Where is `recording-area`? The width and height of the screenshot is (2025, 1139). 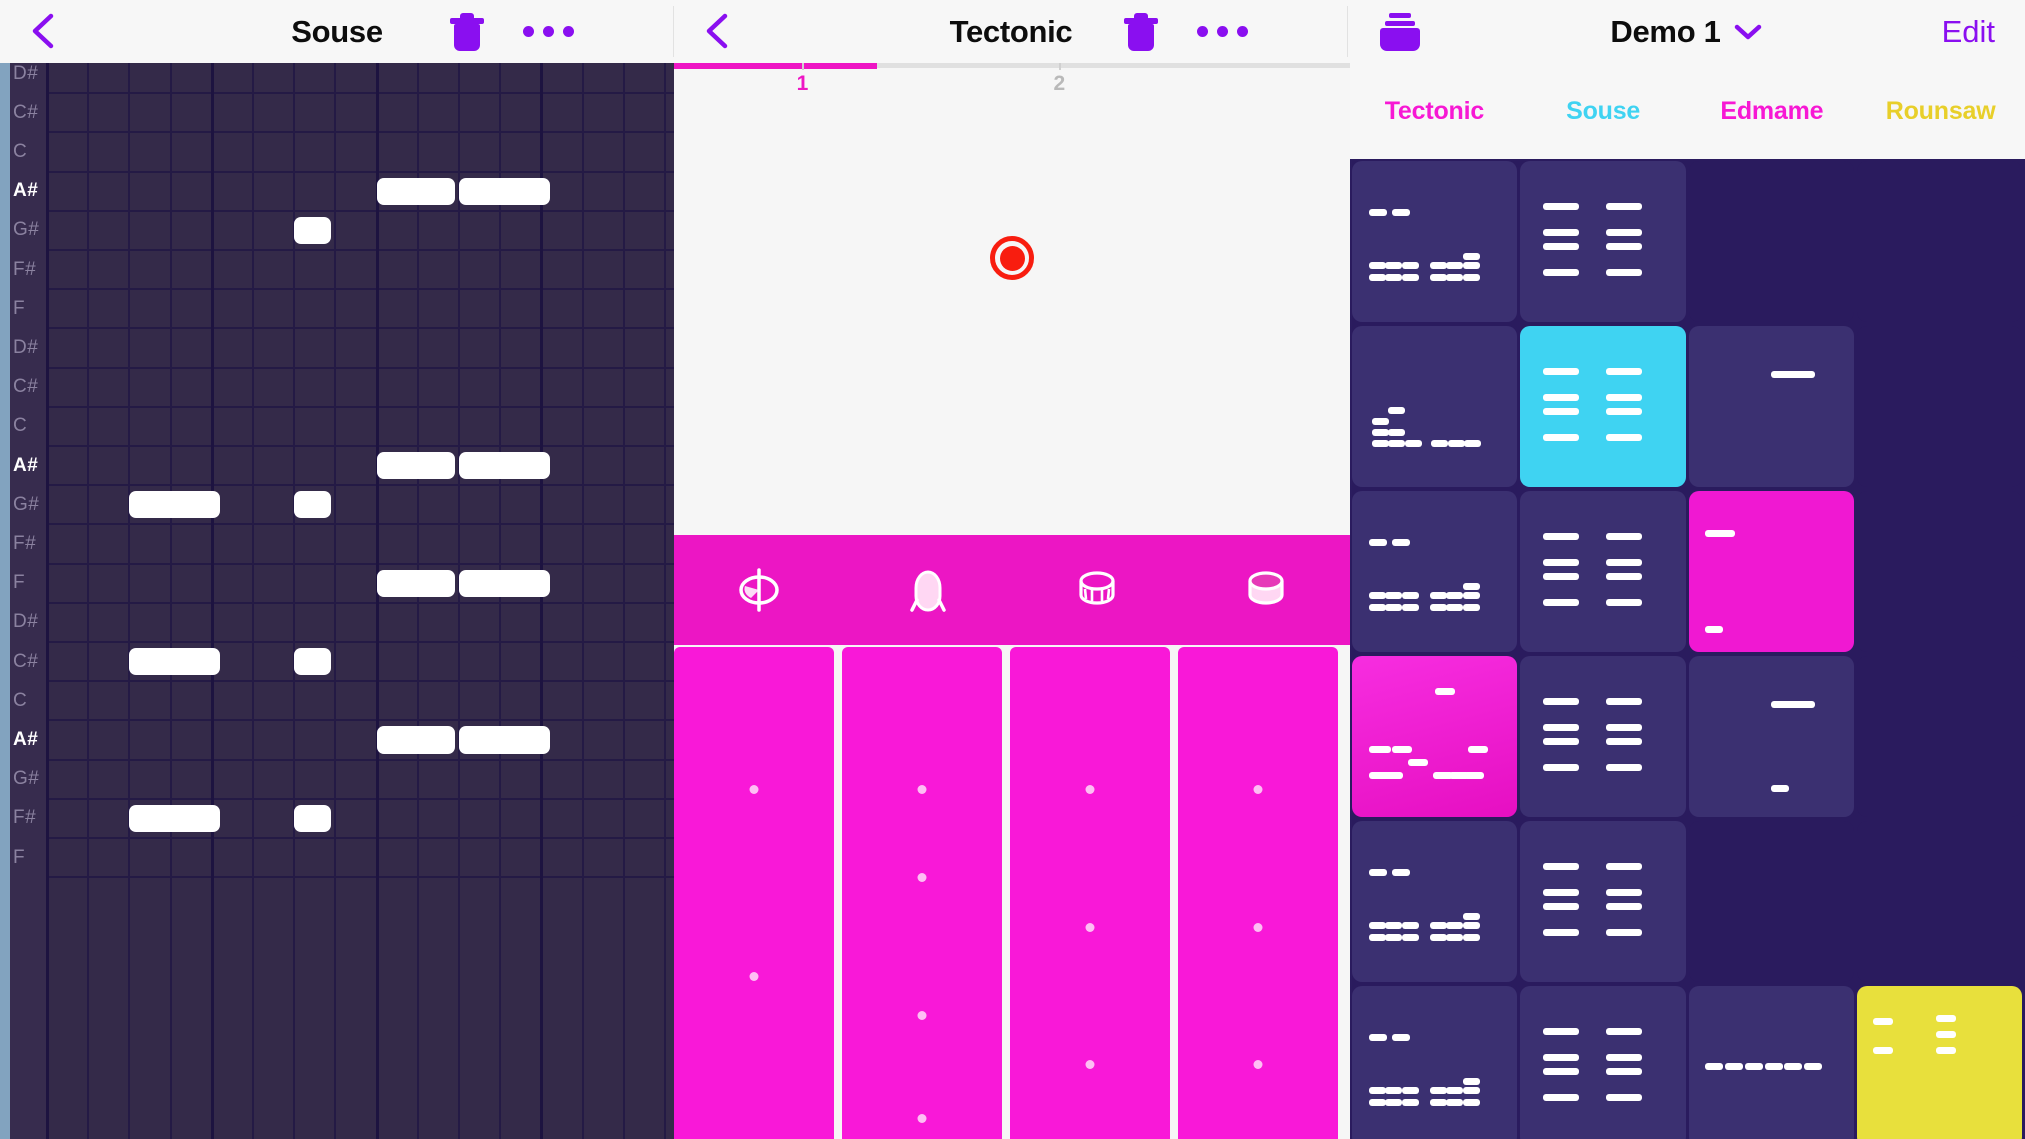
recording-area is located at coordinates (1012, 265).